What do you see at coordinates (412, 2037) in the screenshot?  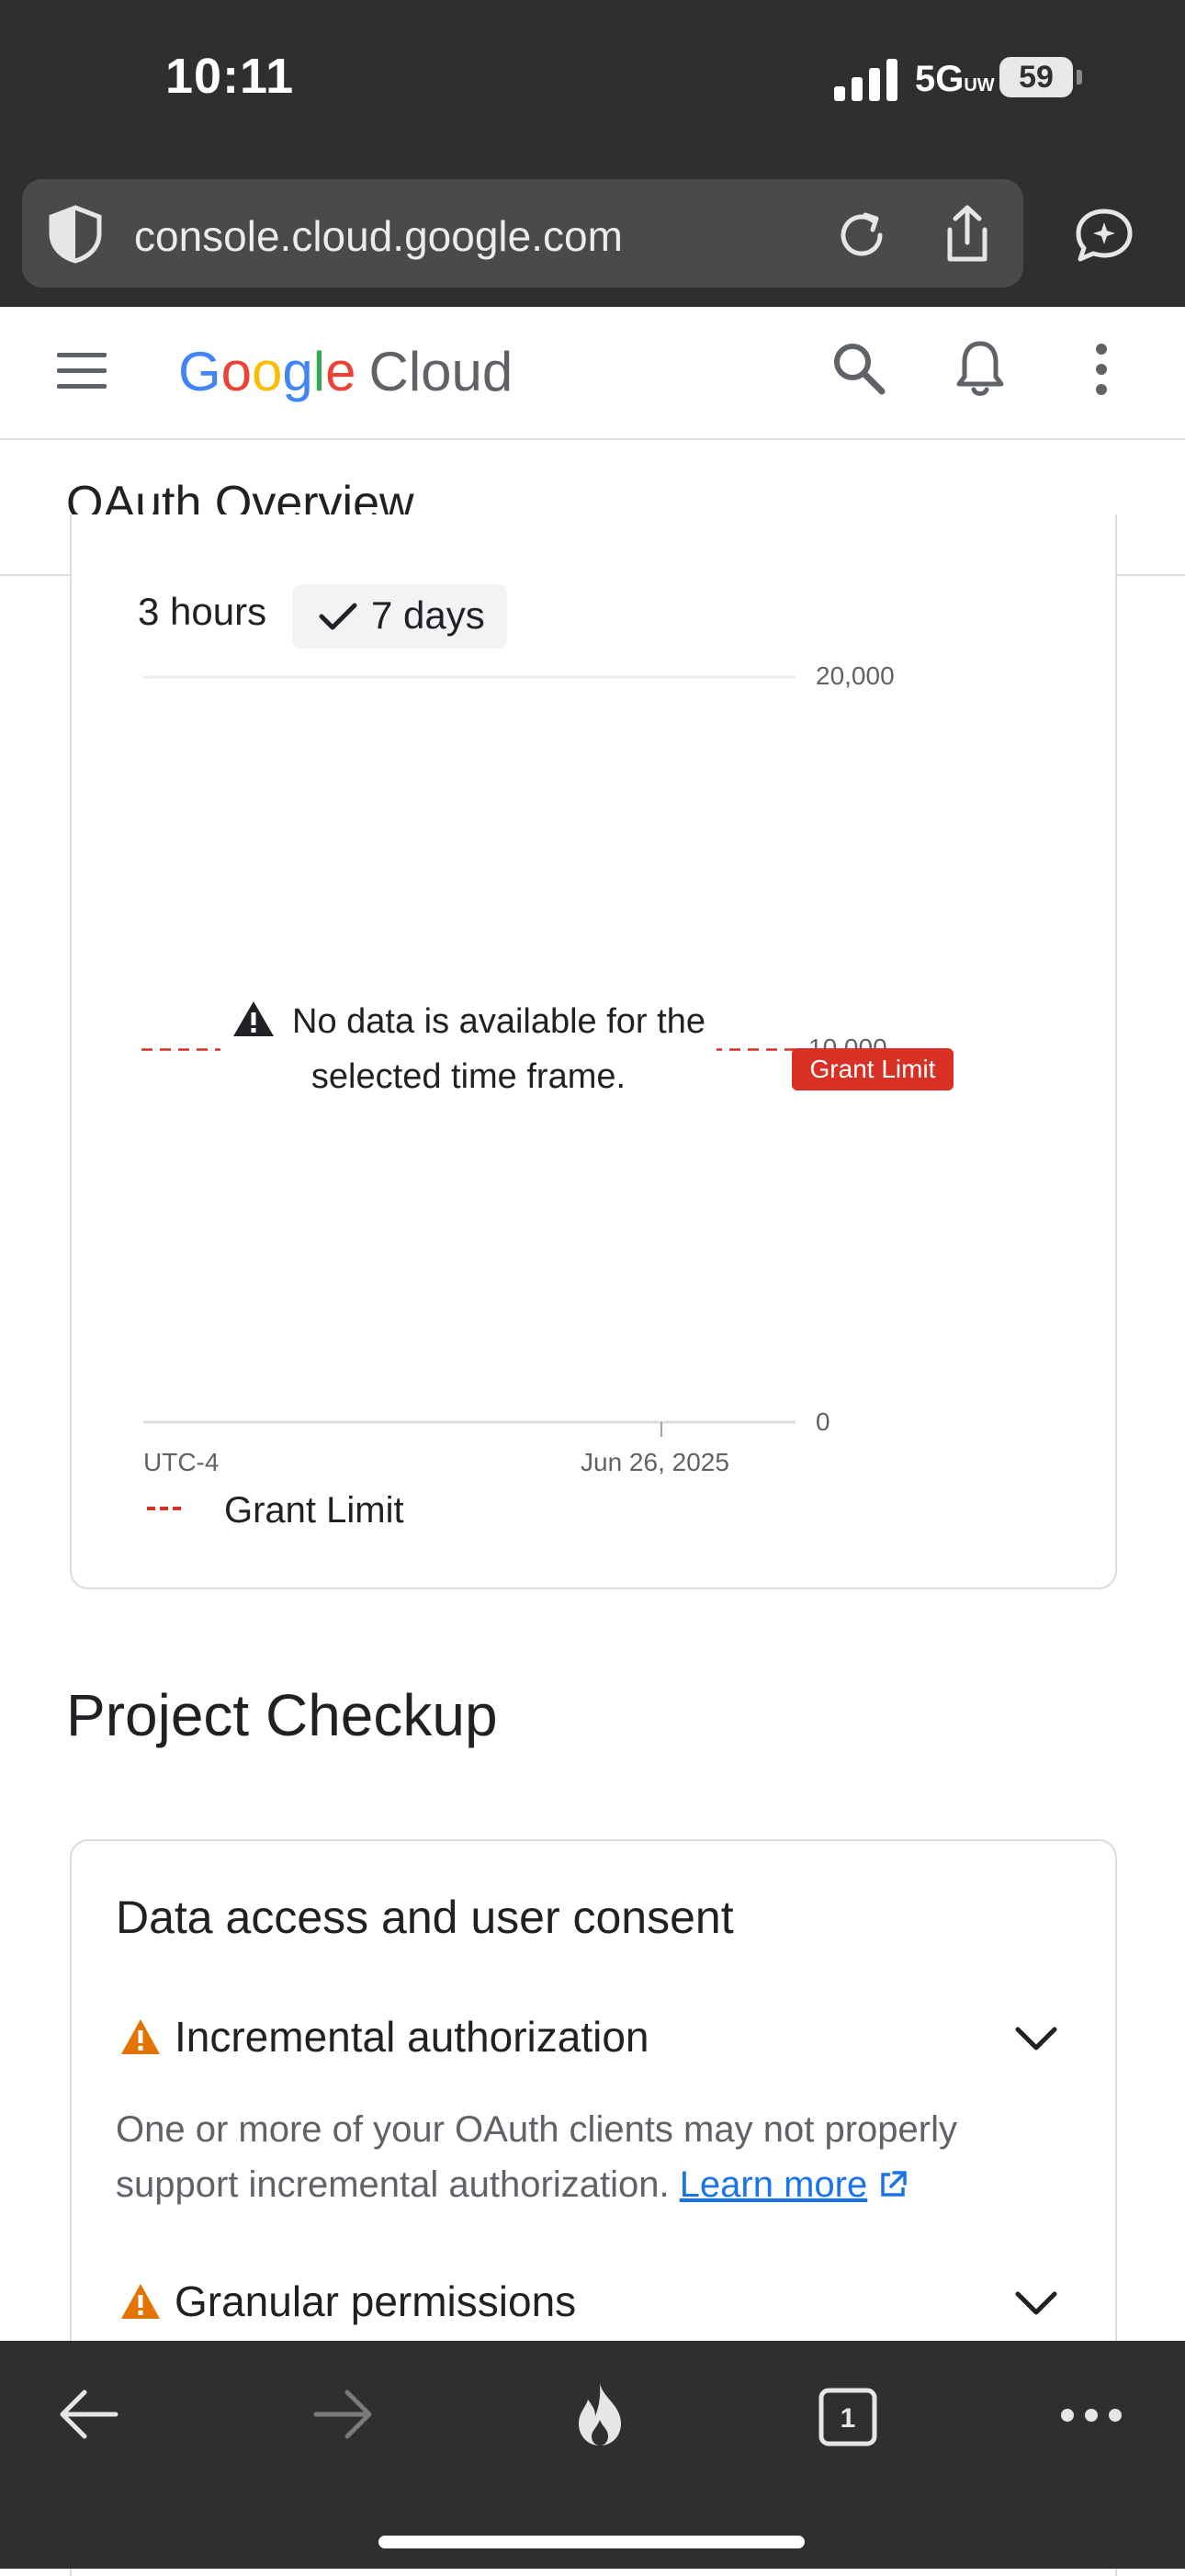 I see `item-title-incremental-authorization: Incremental authorization` at bounding box center [412, 2037].